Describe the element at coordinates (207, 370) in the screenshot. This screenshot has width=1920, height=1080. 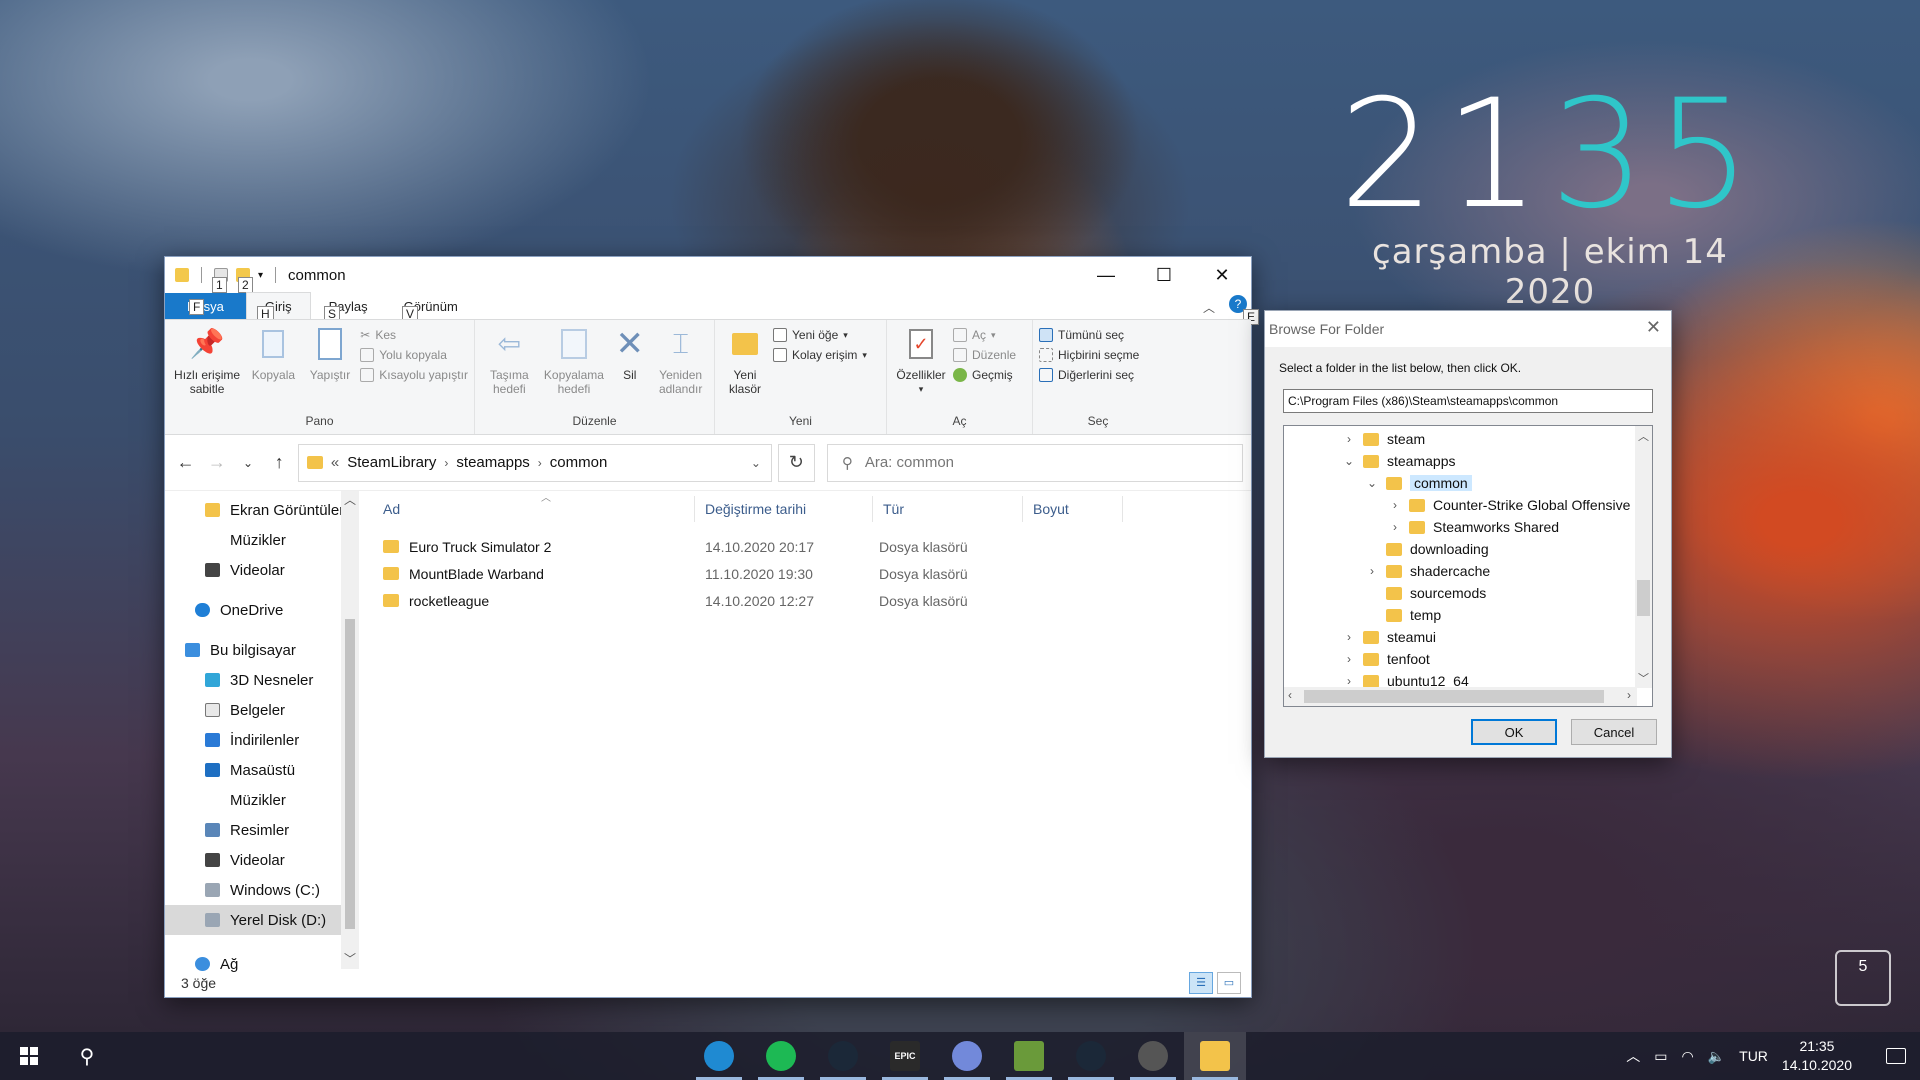
I see `pin-quick-access-button: 📌 Hızlı erişime sabitle` at that location.